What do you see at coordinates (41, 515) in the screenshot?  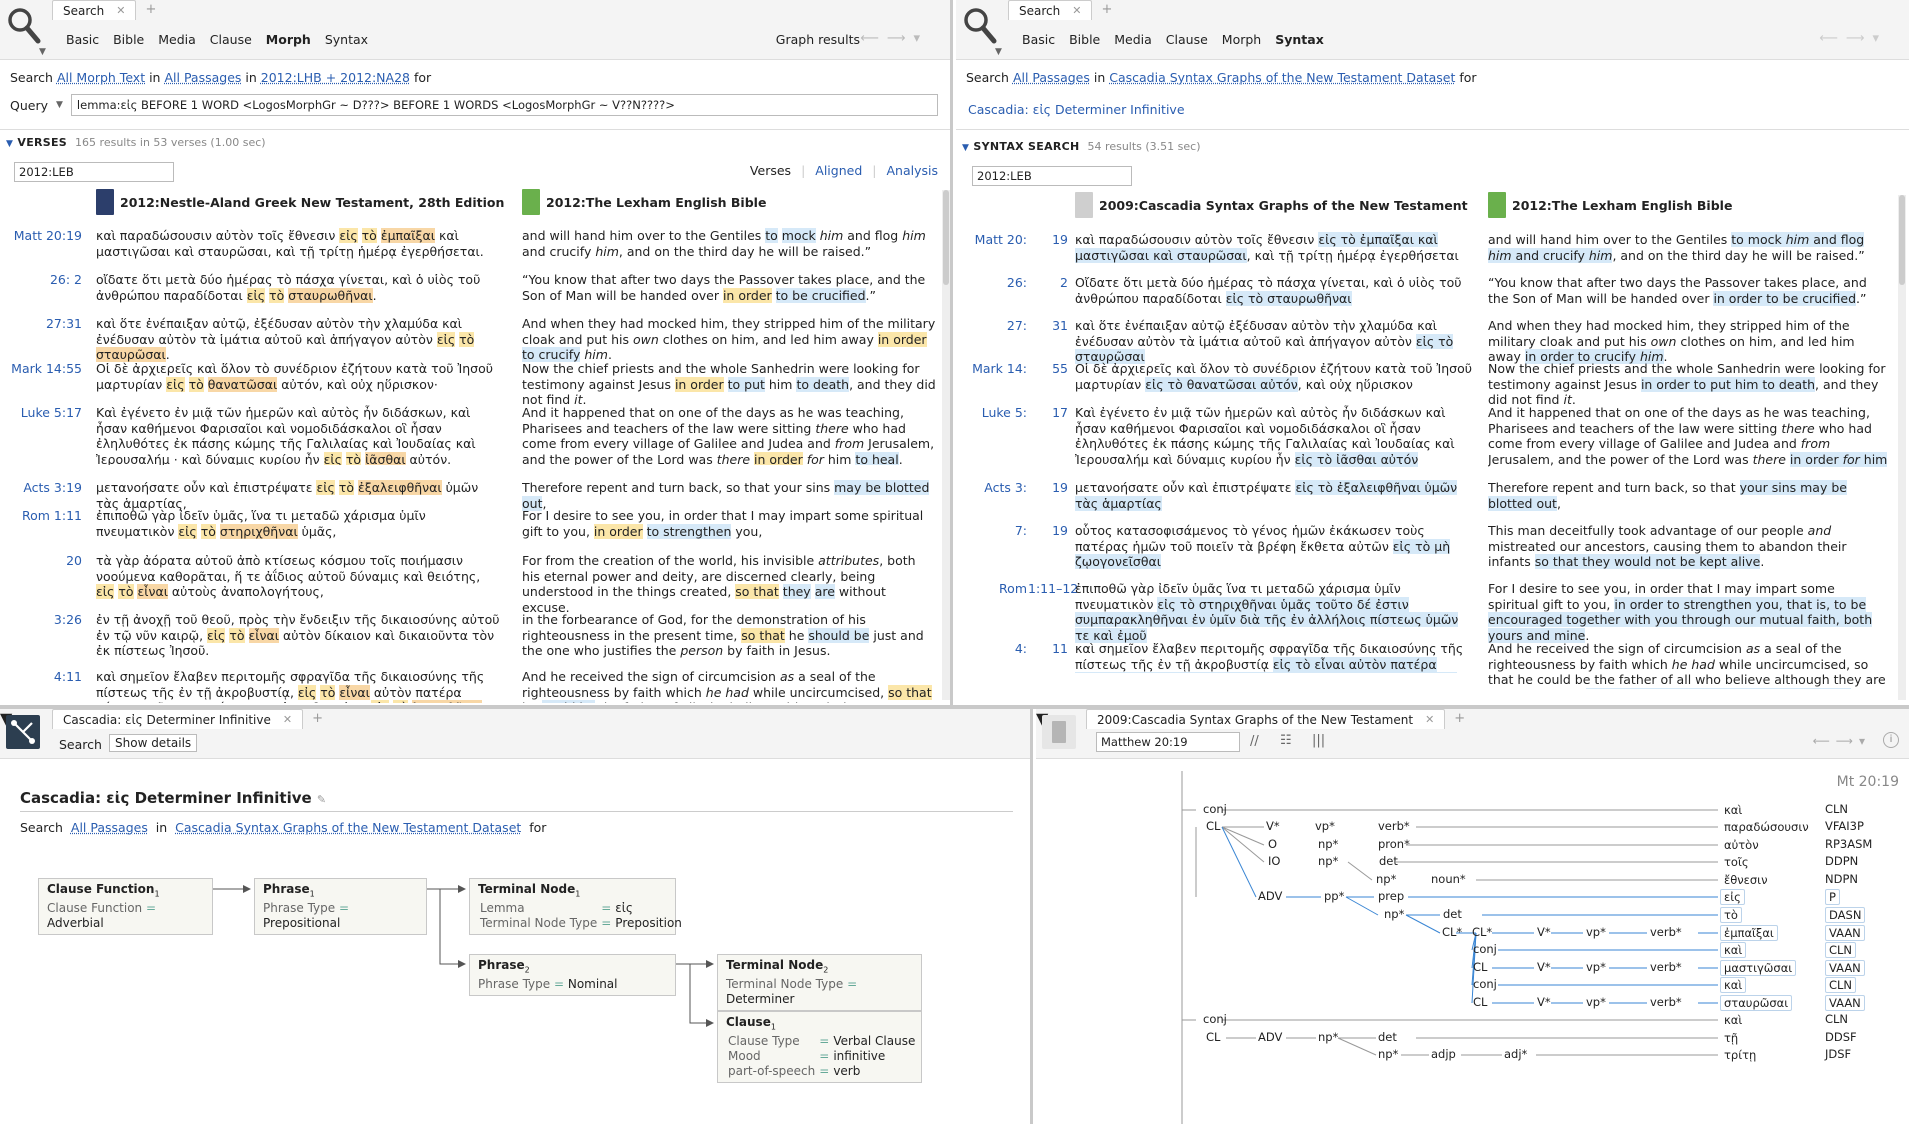 I see `verse-reference: Rom 1:11` at bounding box center [41, 515].